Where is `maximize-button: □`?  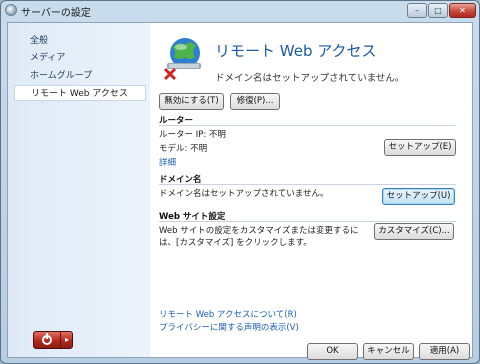
maximize-button: □ is located at coordinates (438, 10).